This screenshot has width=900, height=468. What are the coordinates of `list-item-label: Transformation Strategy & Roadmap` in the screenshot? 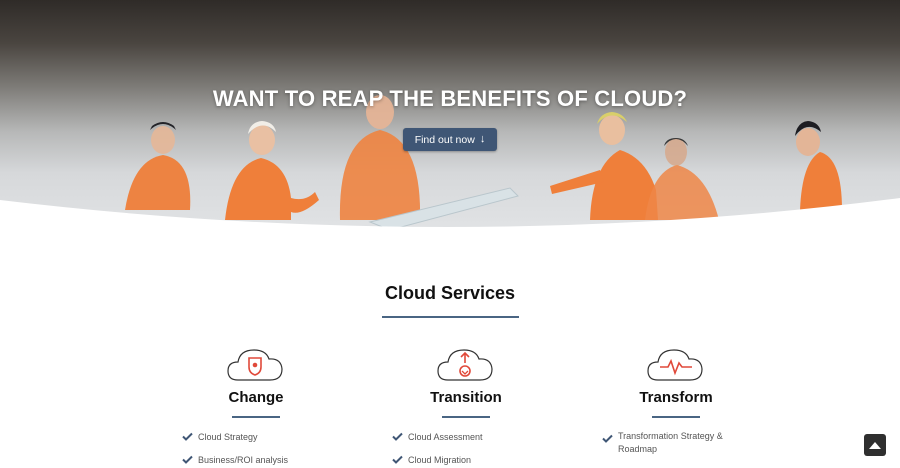 It's located at (670, 442).